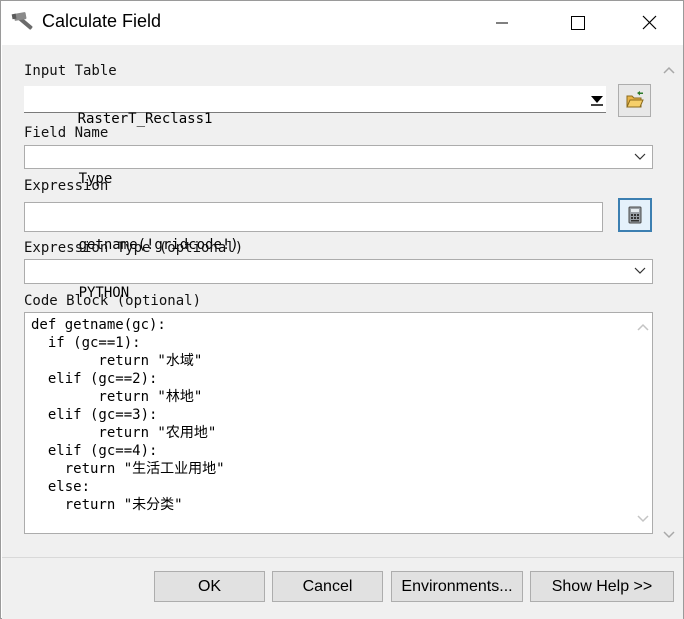 The height and width of the screenshot is (619, 684). Describe the element at coordinates (117, 397) in the screenshot. I see `code-line: return "林地"` at that location.